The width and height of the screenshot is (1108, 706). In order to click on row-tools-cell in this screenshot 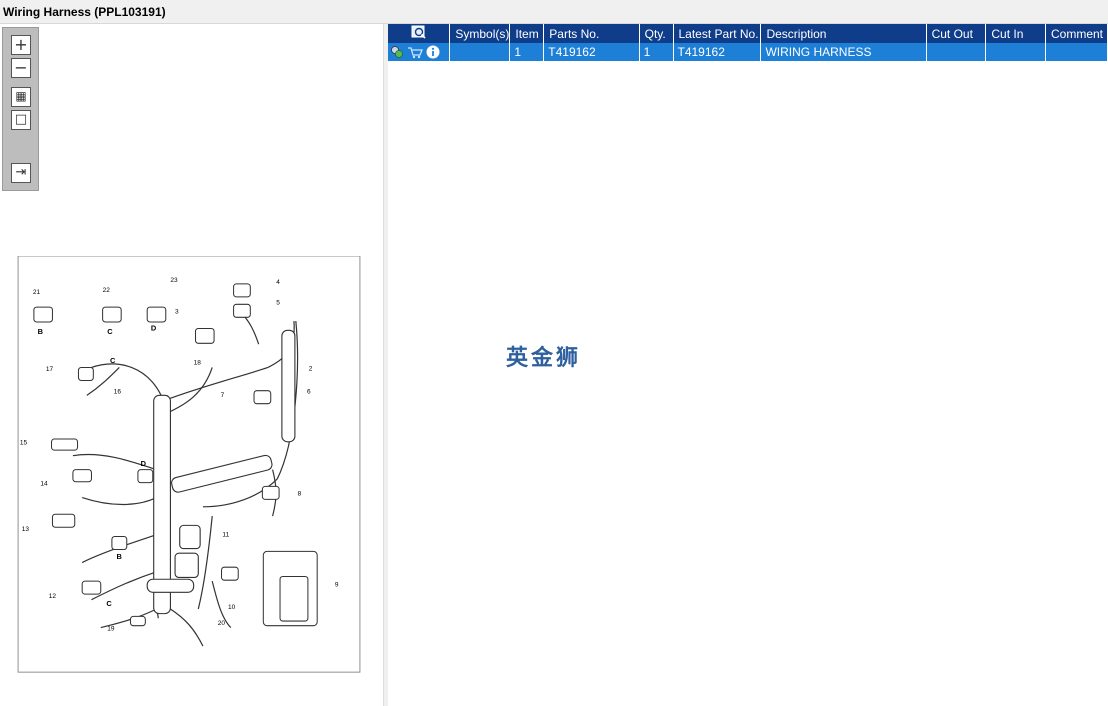, I will do `click(419, 52)`.